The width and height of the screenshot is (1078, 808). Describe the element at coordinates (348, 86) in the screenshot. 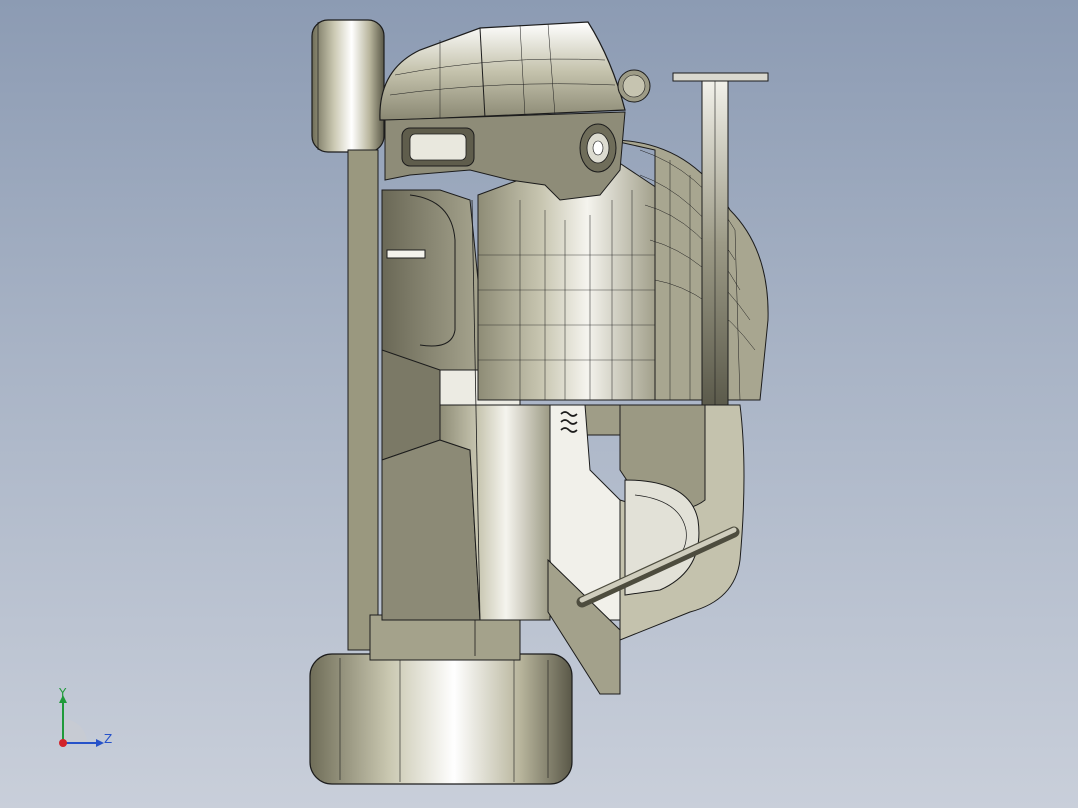

I see `top-wheel` at that location.